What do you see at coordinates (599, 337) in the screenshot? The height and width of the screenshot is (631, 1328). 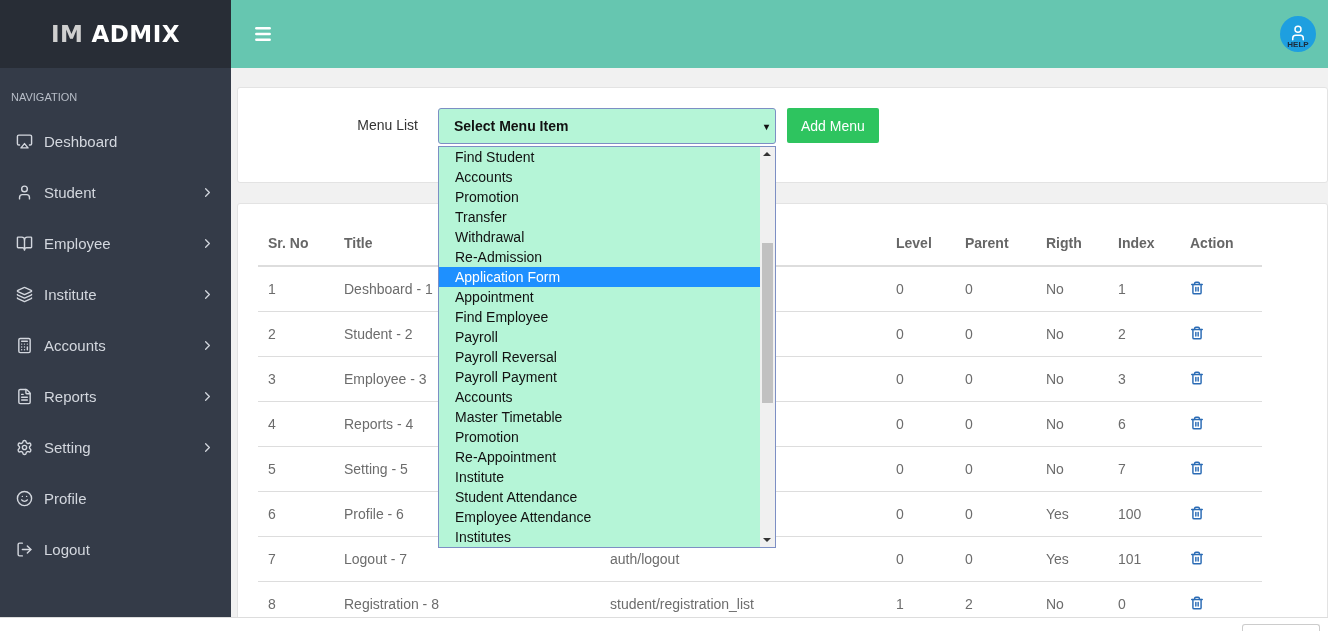 I see `dropdown-option: Payroll` at bounding box center [599, 337].